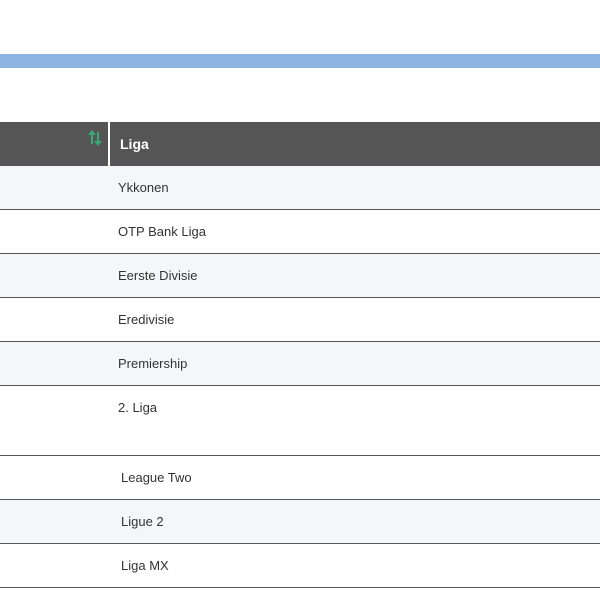  Describe the element at coordinates (146, 319) in the screenshot. I see `liga-cell: Eredivisie` at that location.